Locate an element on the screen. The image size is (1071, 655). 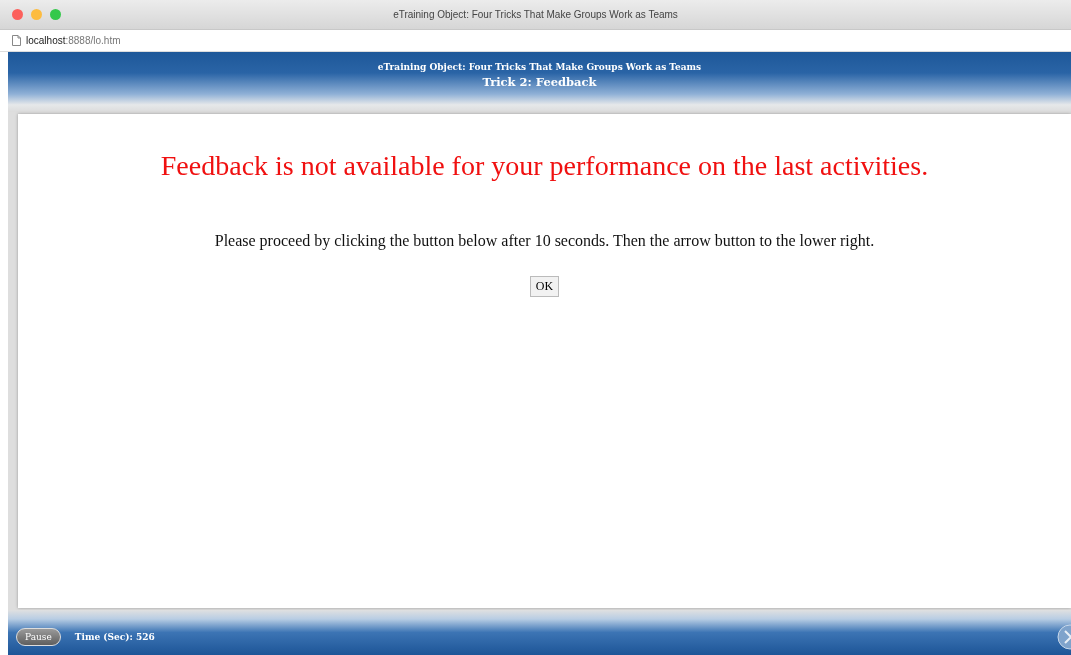
url-text: localhost:8888/lo.htm is located at coordinates (73, 40).